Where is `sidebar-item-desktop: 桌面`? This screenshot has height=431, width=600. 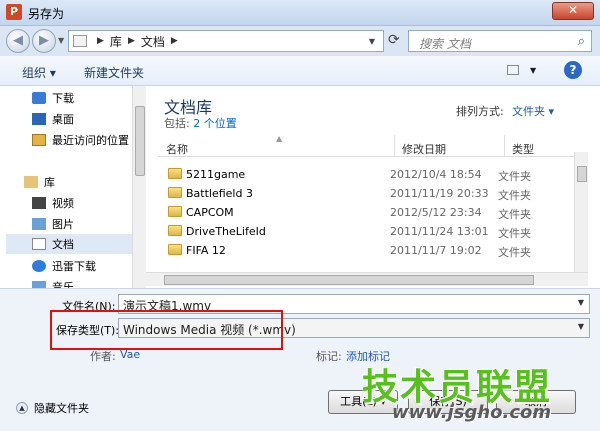
sidebar-item-desktop: 桌面 is located at coordinates (53, 119).